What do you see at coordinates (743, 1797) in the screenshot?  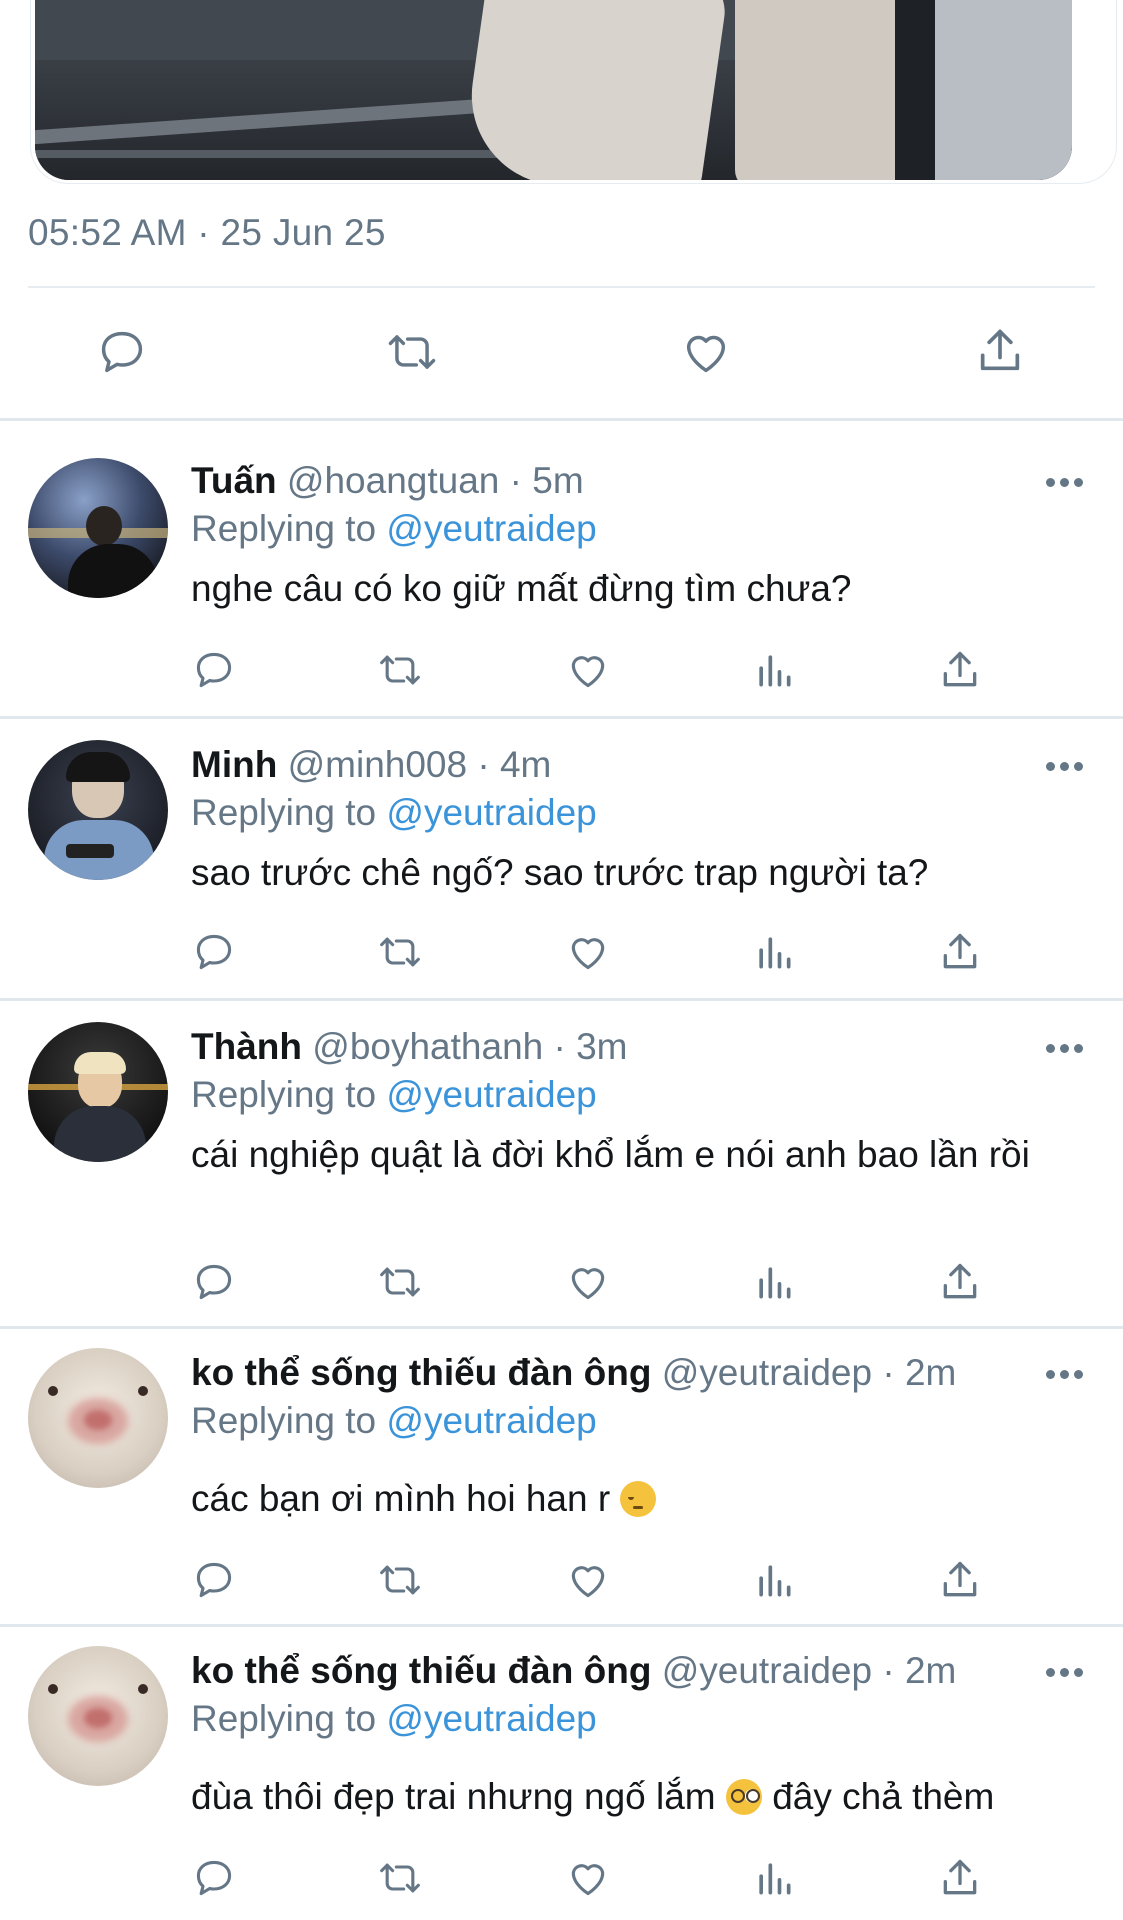 I see `nerd-face-icon` at bounding box center [743, 1797].